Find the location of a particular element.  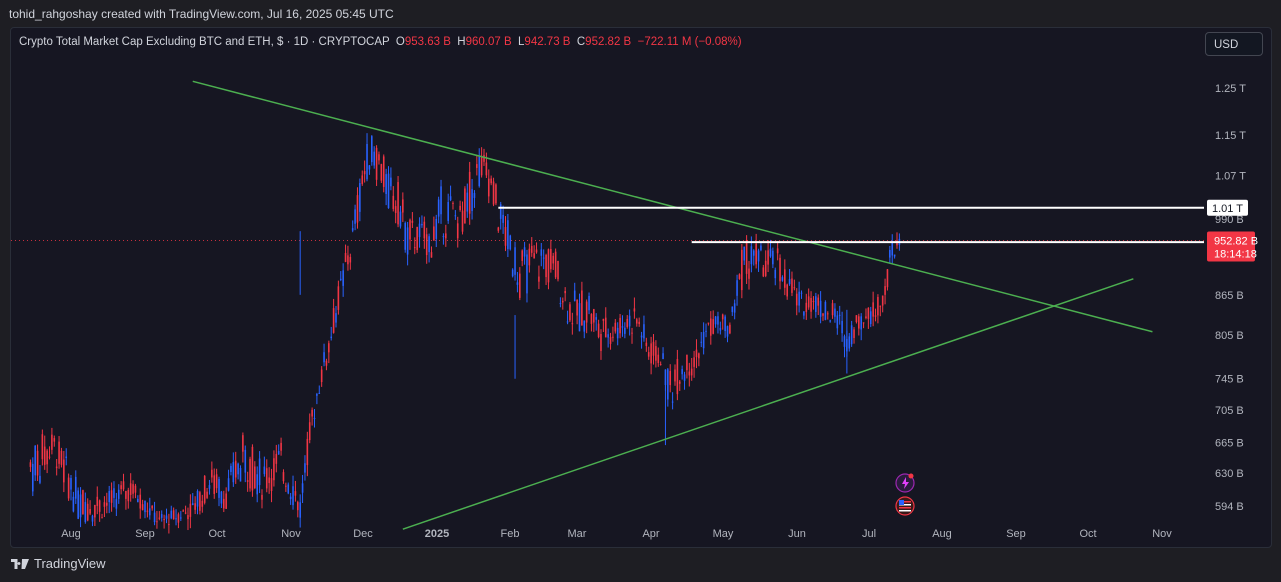

y-axis-tick-label: 705 B is located at coordinates (1229, 411).